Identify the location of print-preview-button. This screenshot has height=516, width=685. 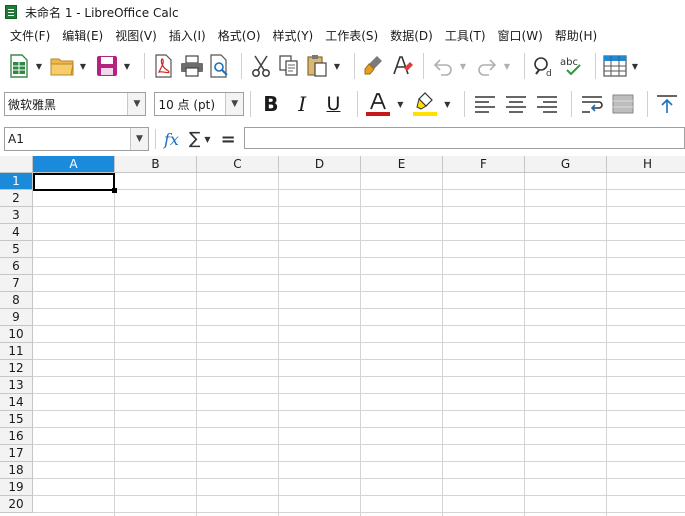
(220, 66).